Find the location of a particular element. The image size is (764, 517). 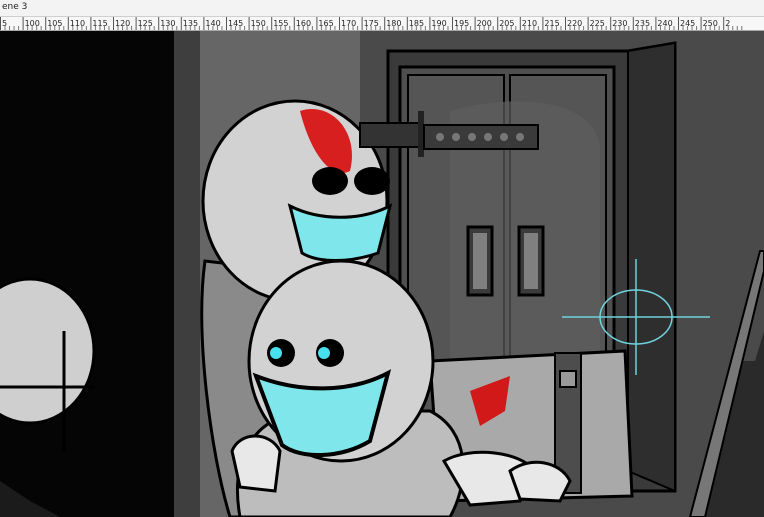

ruler-label: 2 is located at coordinates (727, 23).